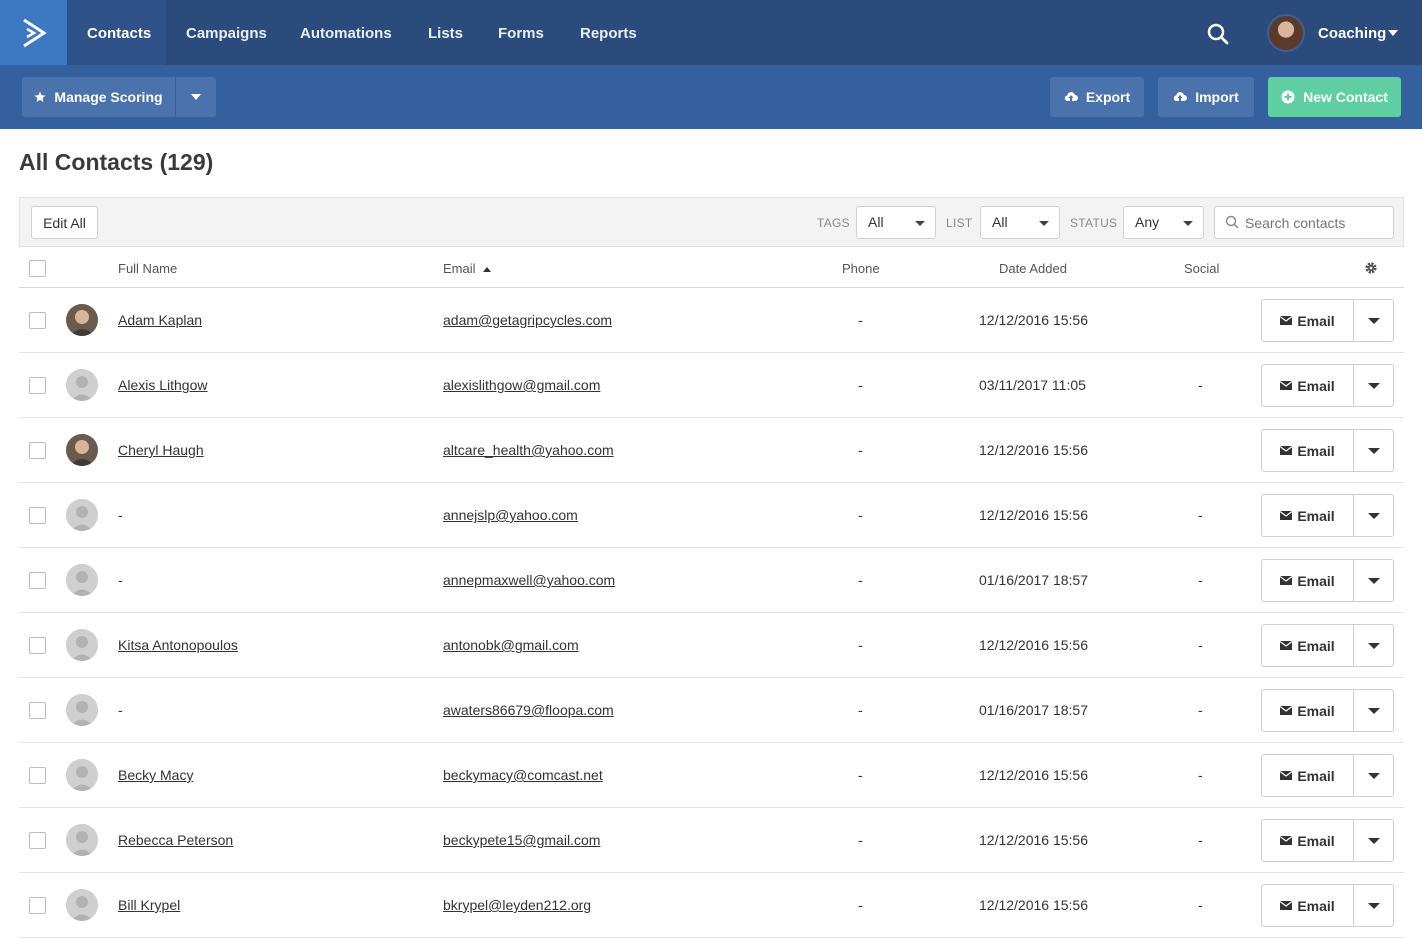 The height and width of the screenshot is (938, 1422). Describe the element at coordinates (147, 267) in the screenshot. I see `column-full-name: Full Name` at that location.